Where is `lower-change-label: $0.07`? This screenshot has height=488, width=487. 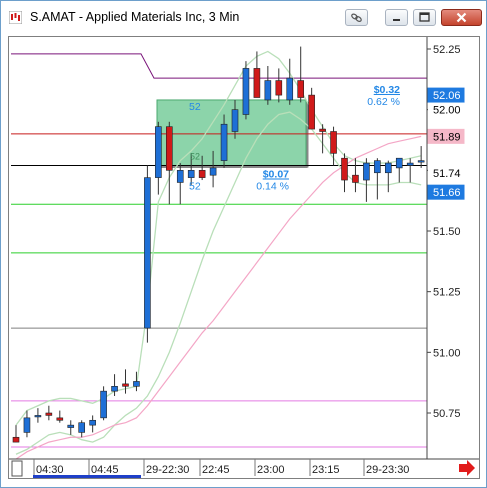 lower-change-label: $0.07 is located at coordinates (276, 174).